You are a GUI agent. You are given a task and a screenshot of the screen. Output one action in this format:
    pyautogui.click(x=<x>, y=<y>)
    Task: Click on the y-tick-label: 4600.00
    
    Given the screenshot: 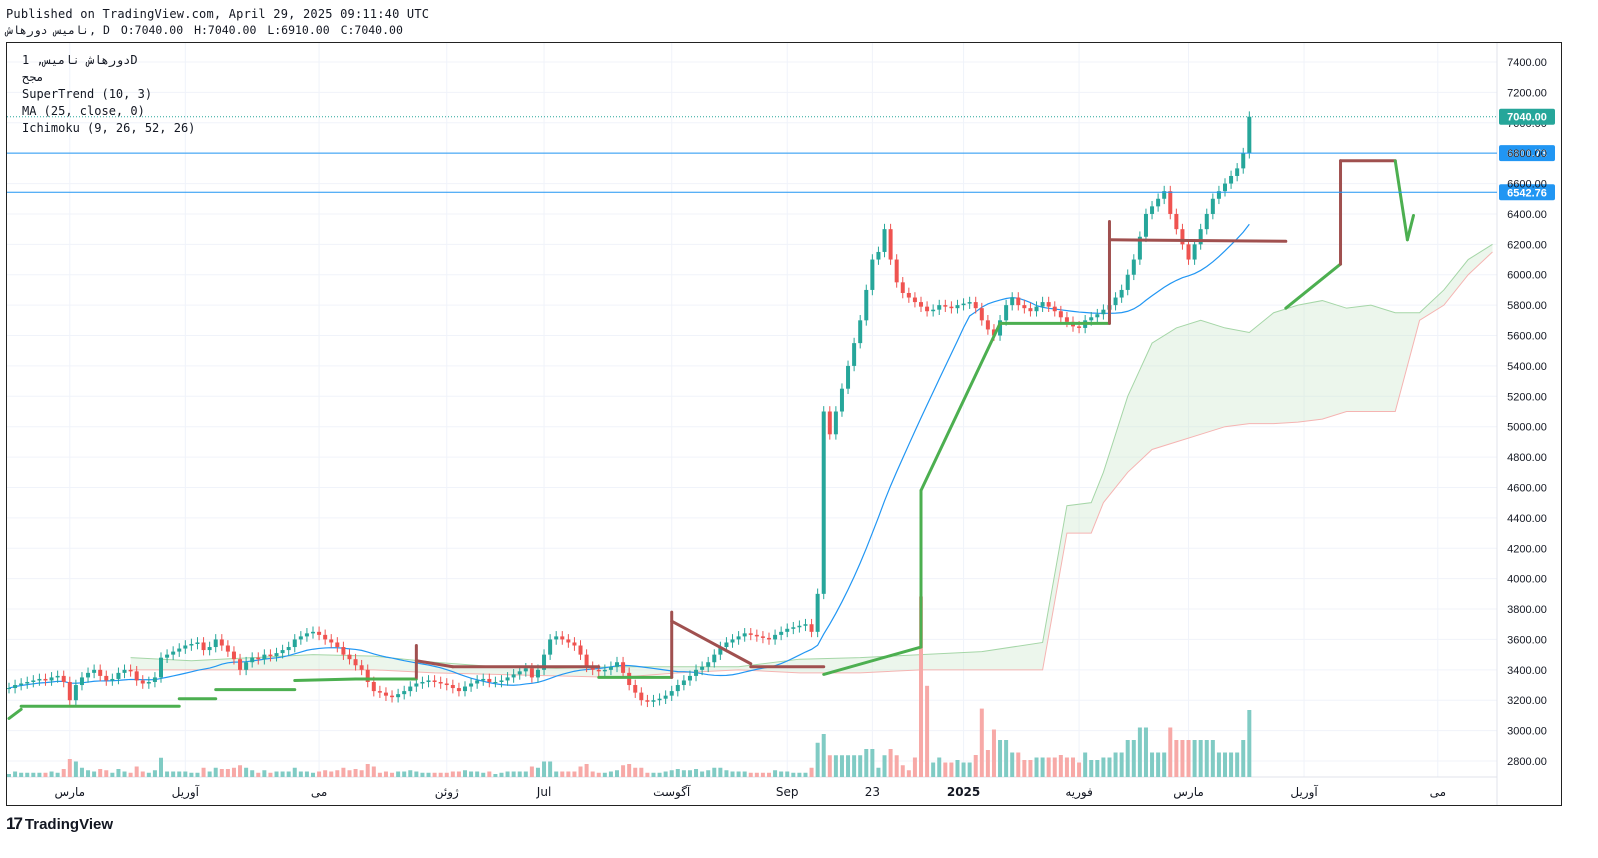 What is the action you would take?
    pyautogui.click(x=1527, y=488)
    